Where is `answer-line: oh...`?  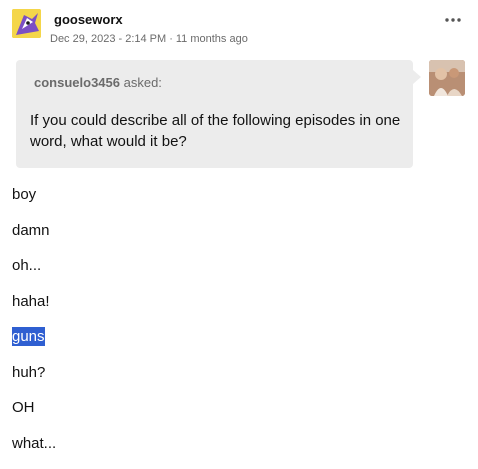
answer-line: oh... is located at coordinates (232, 274).